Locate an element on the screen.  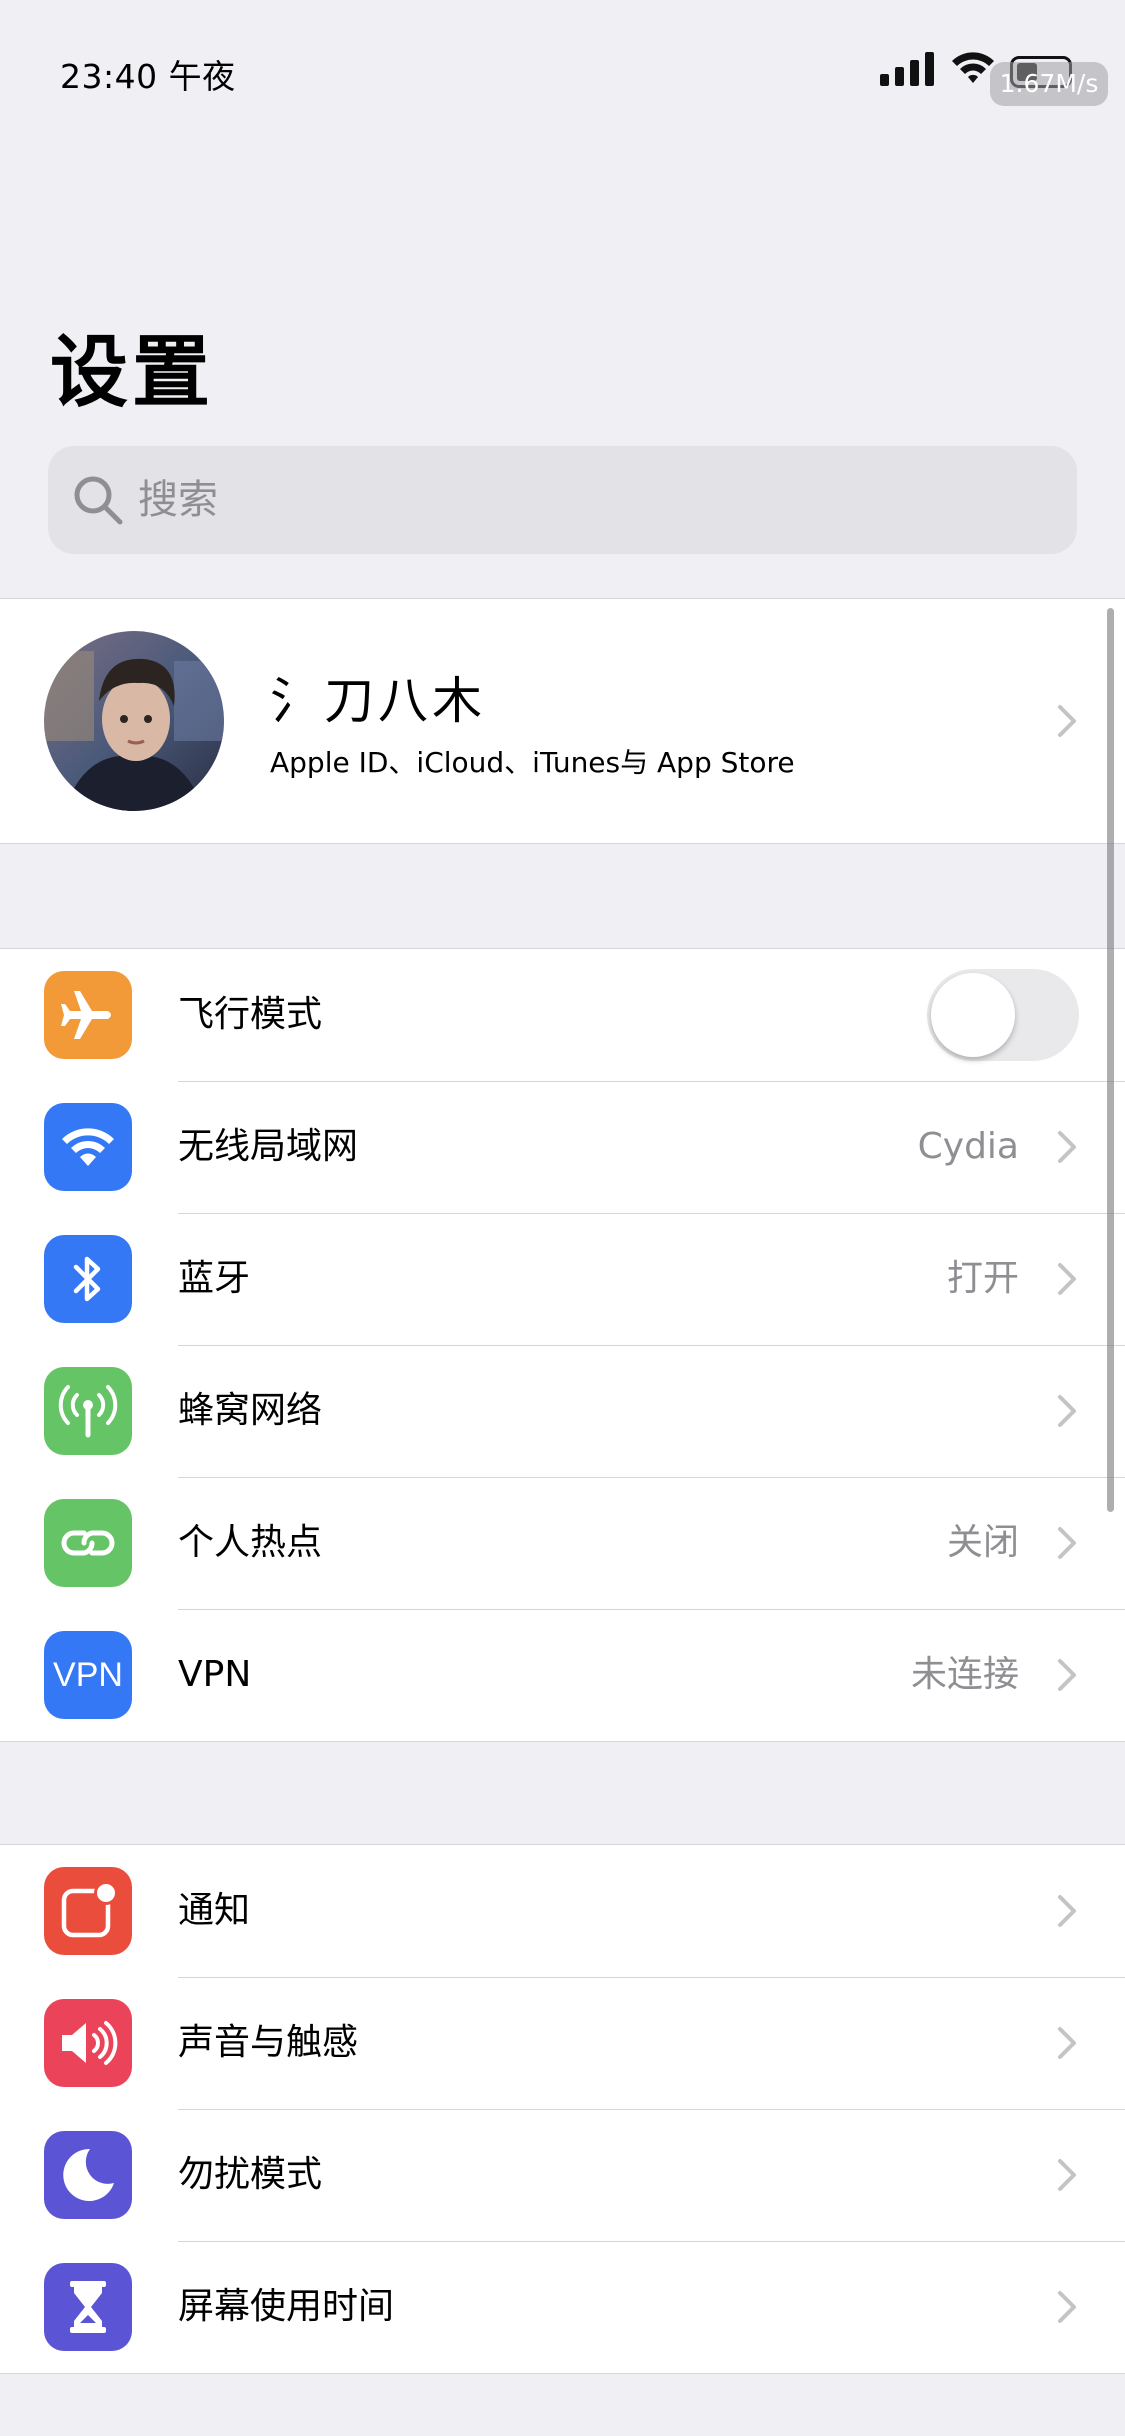
bluetooth-value: 打开 is located at coordinates (982, 1278).